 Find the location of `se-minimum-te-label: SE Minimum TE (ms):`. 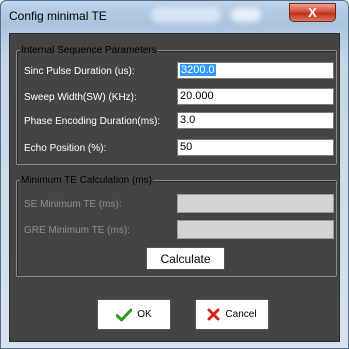

se-minimum-te-label: SE Minimum TE (ms): is located at coordinates (73, 204).